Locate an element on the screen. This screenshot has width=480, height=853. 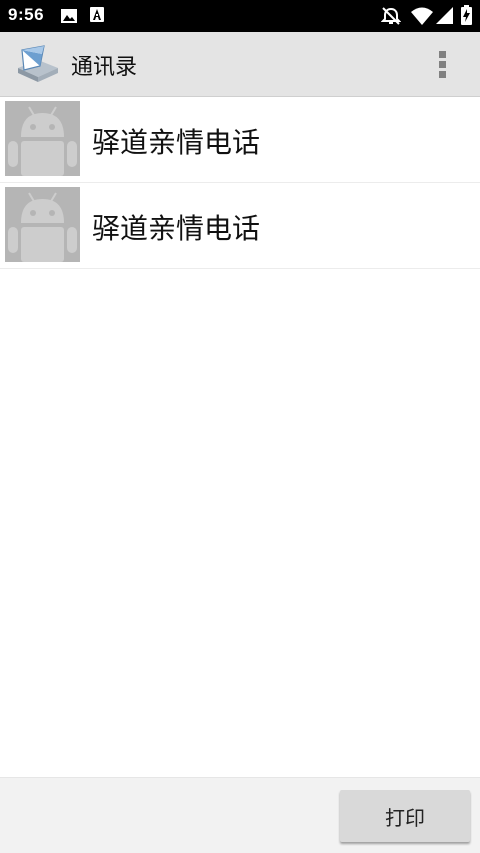
printer-app-icon is located at coordinates (37, 66).